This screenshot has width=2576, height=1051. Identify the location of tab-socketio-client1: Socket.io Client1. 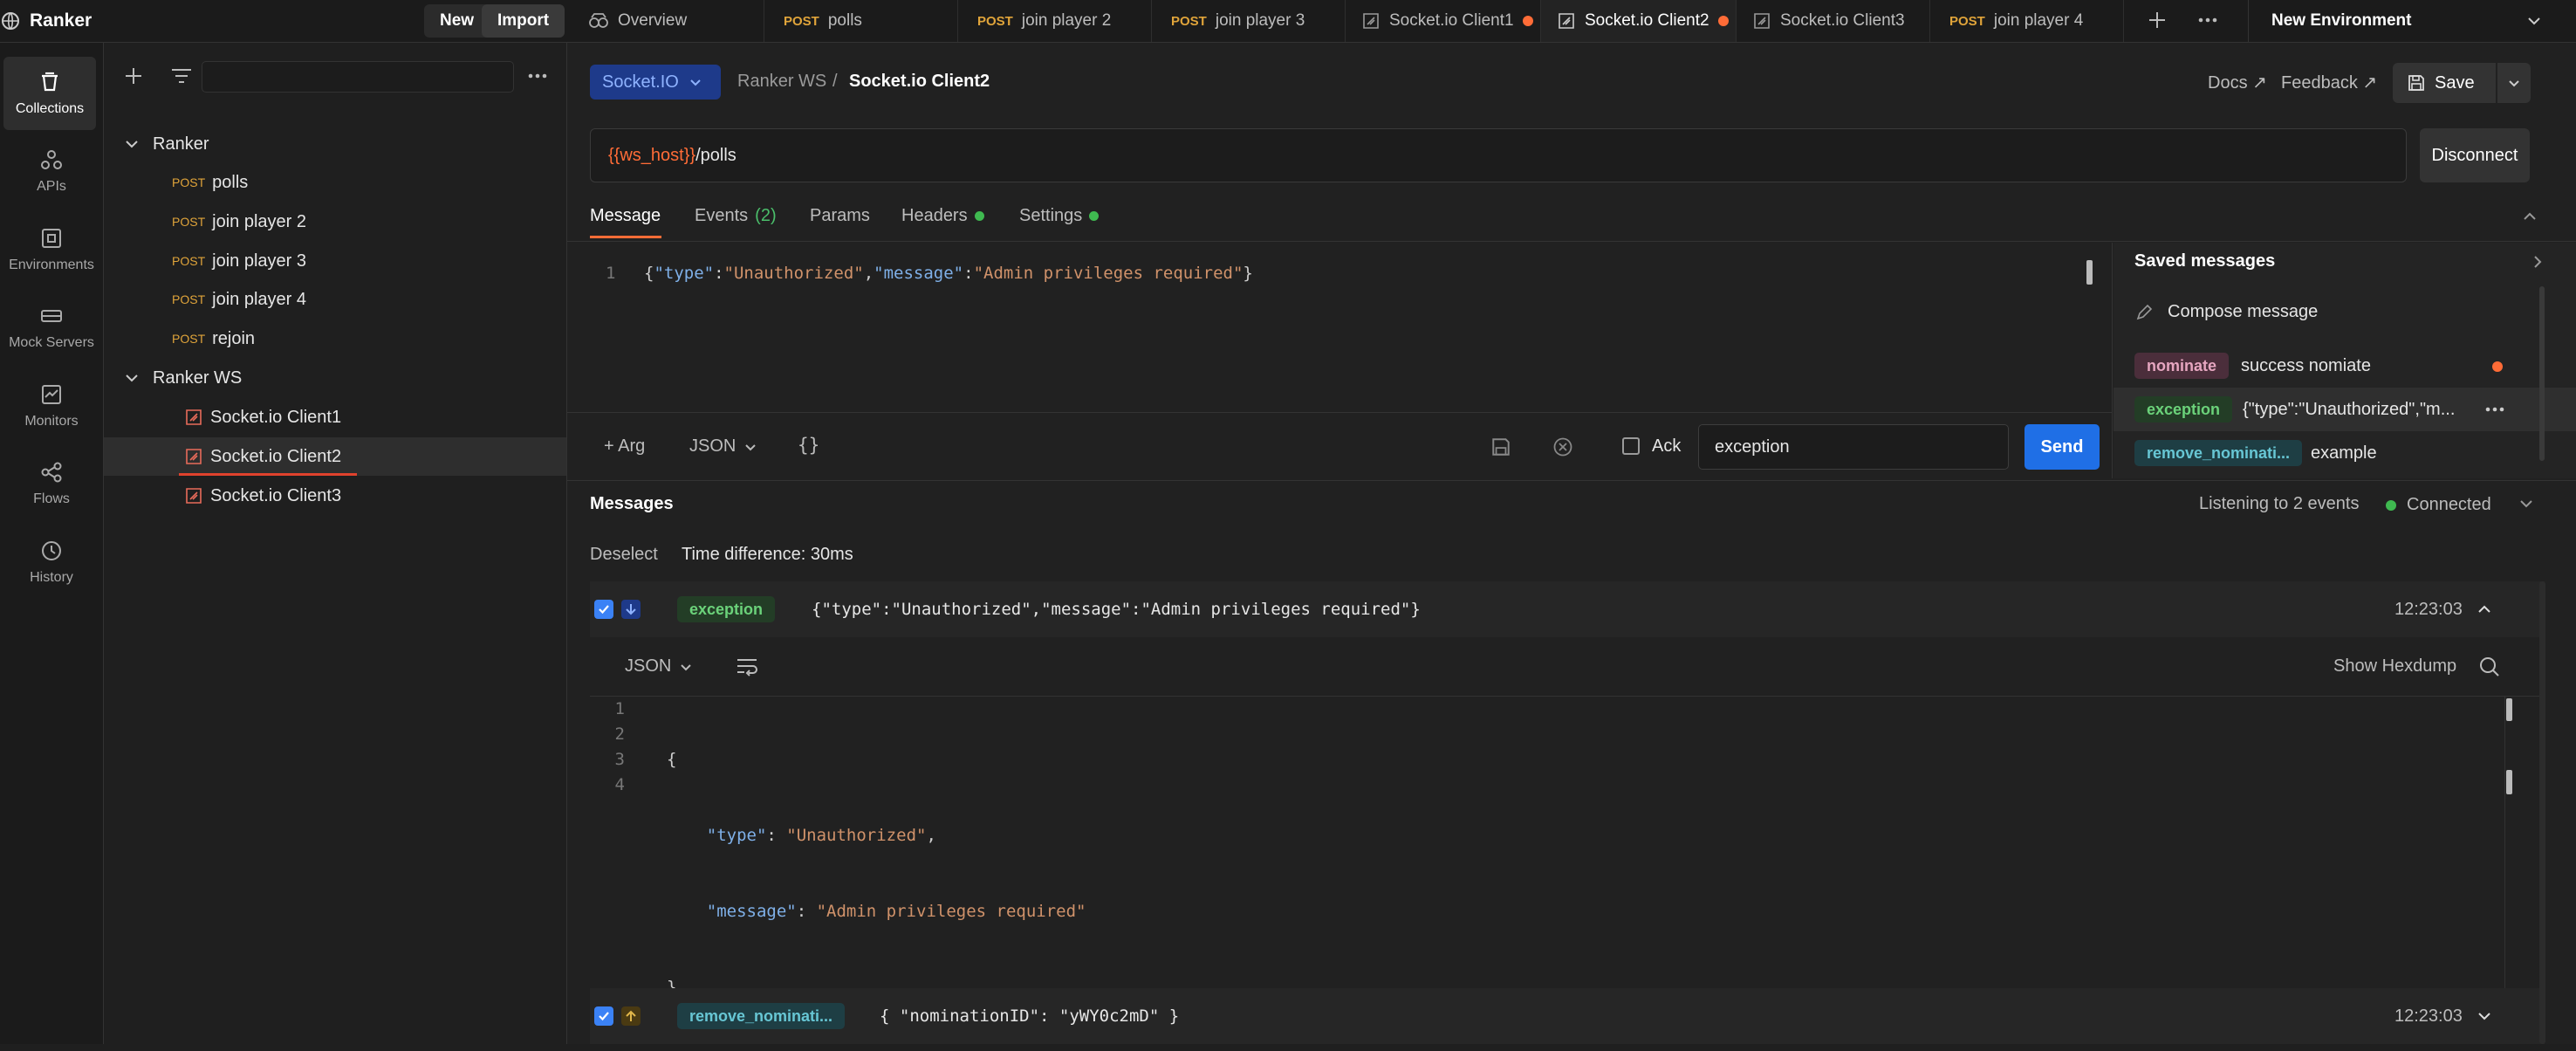
(1444, 21).